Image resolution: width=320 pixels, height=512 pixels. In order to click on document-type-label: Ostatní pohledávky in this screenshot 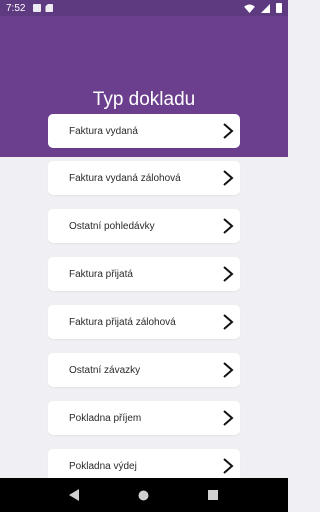, I will do `click(112, 226)`.